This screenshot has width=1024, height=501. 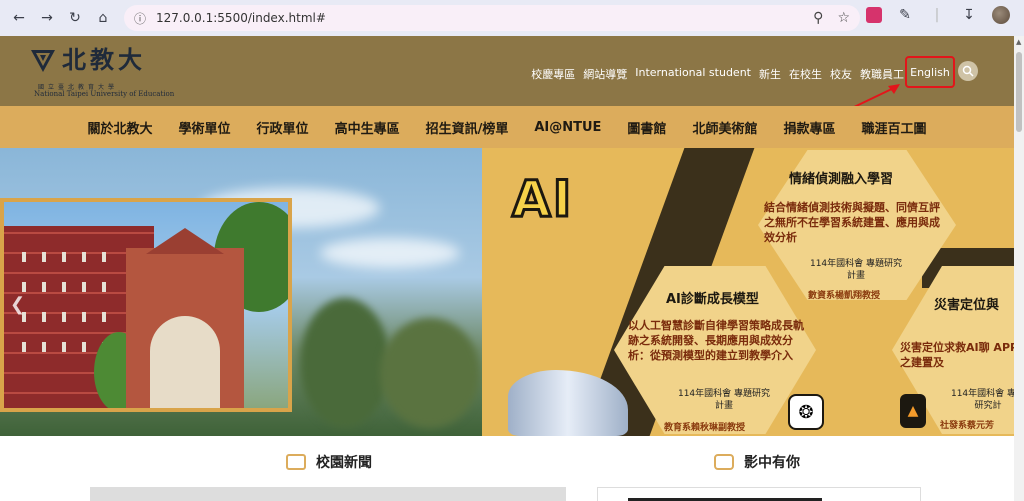 I want to click on nav-about: 關於北教大, so click(x=120, y=127).